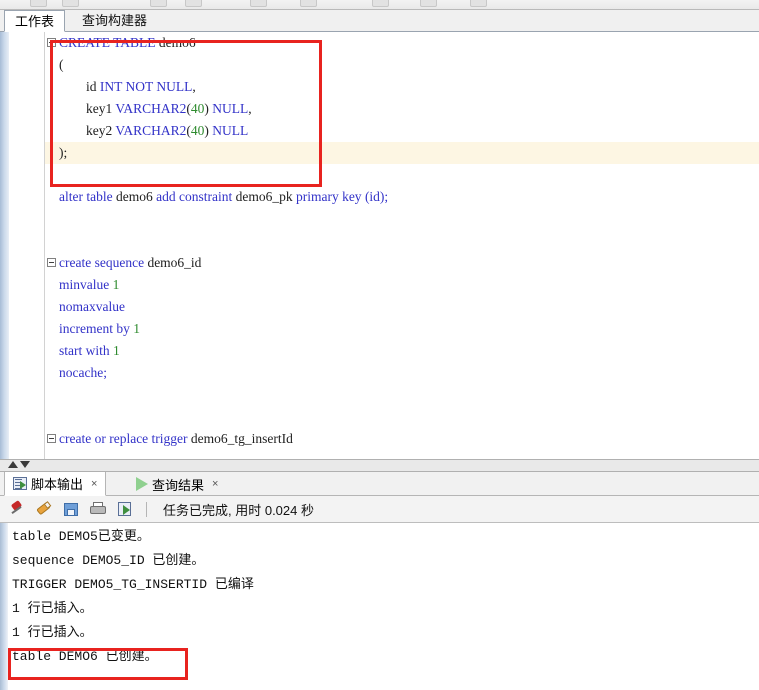 The width and height of the screenshot is (759, 690). What do you see at coordinates (71, 509) in the screenshot?
I see `save-icon` at bounding box center [71, 509].